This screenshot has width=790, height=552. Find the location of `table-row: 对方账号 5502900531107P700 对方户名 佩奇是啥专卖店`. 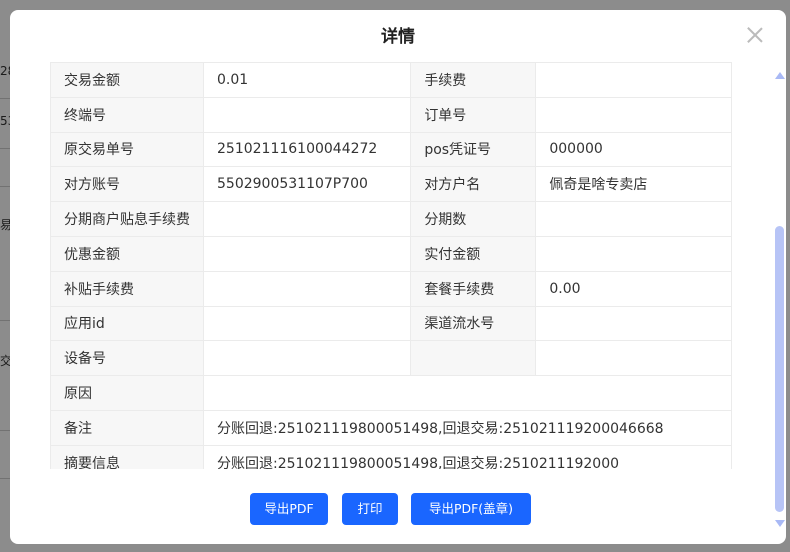

table-row: 对方账号 5502900531107P700 对方户名 佩奇是啥专卖店 is located at coordinates (391, 184).